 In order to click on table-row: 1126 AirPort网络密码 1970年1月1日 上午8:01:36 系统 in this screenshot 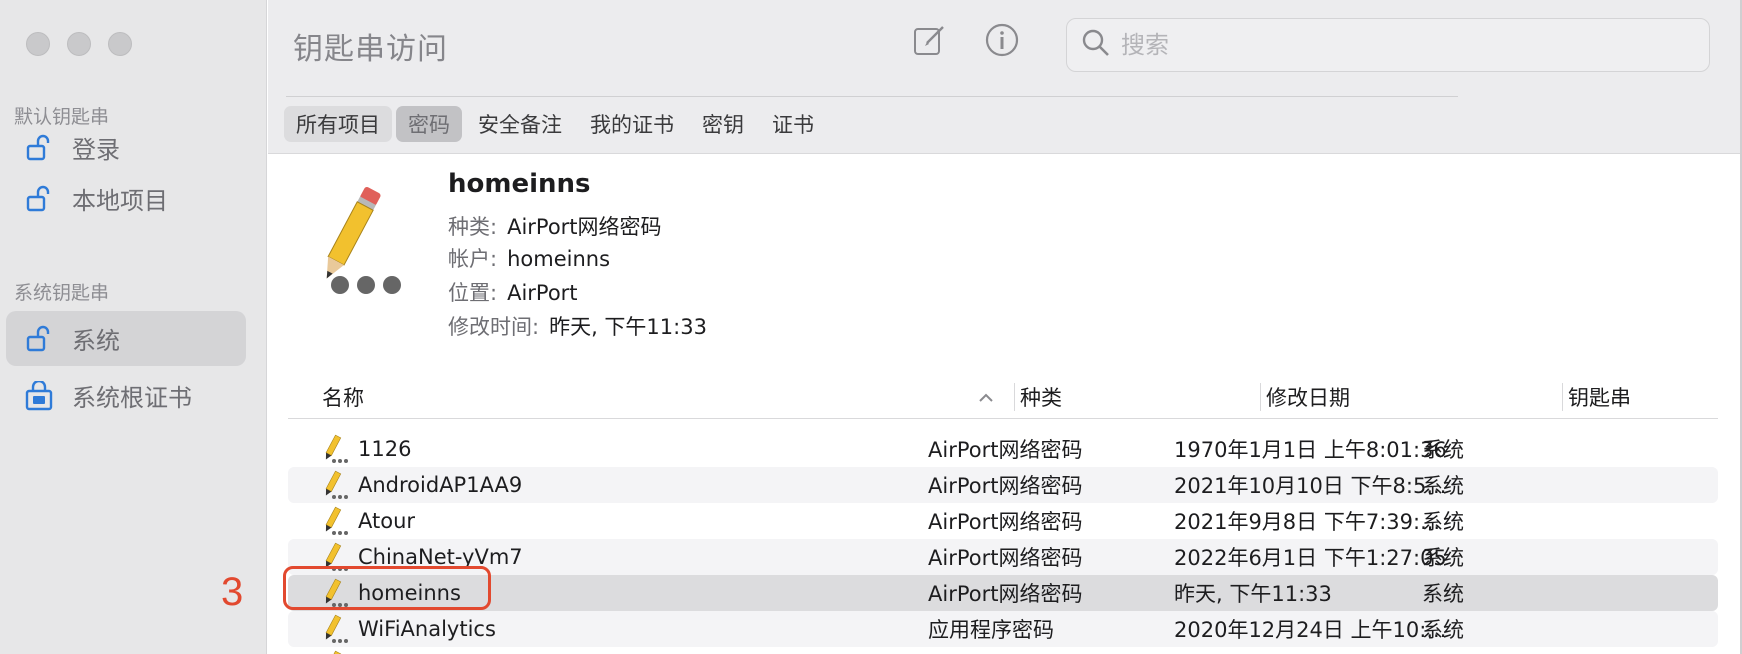, I will do `click(1003, 449)`.